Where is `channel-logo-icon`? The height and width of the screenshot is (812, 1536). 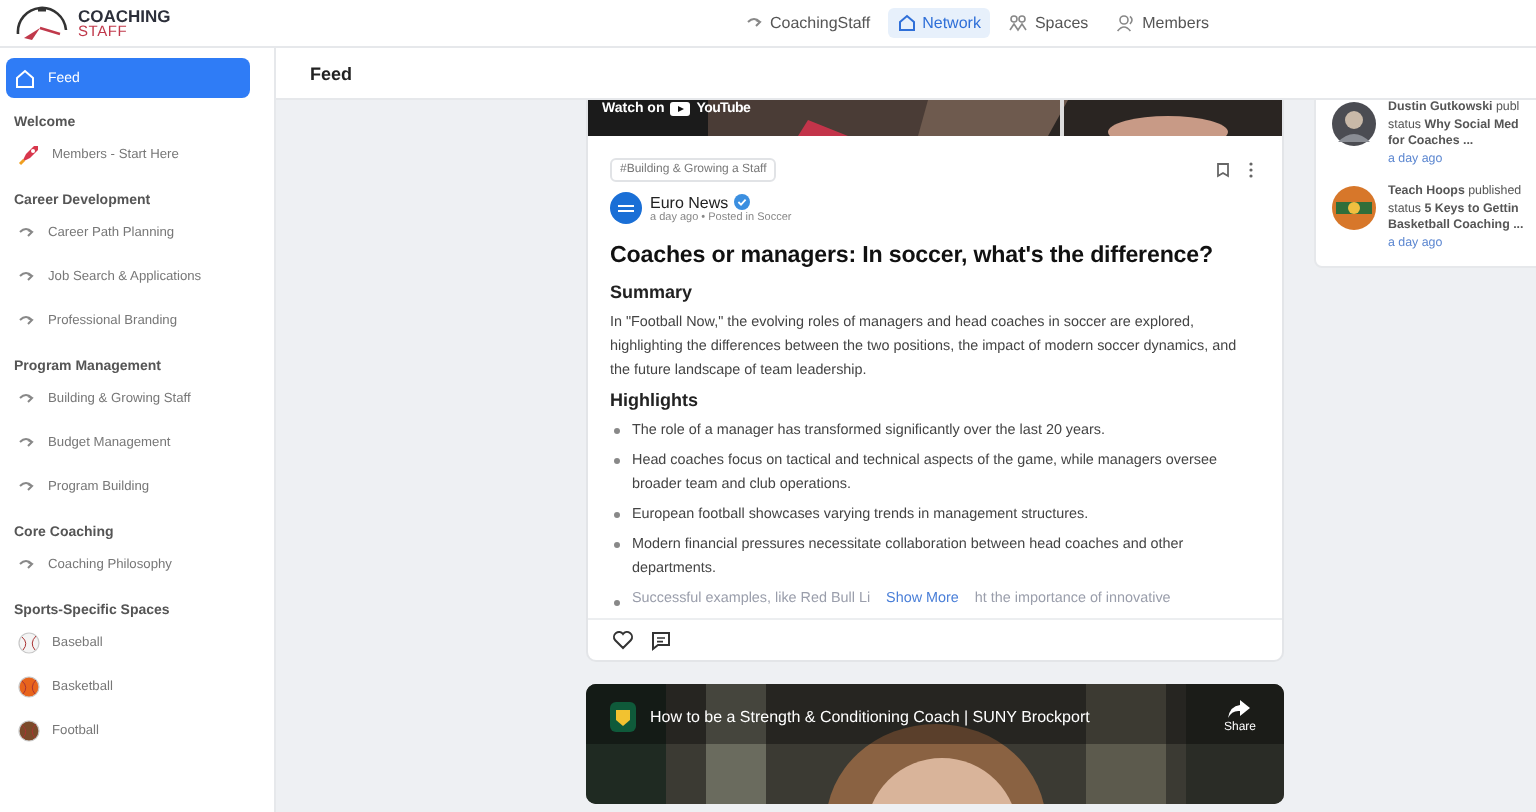
channel-logo-icon is located at coordinates (623, 717).